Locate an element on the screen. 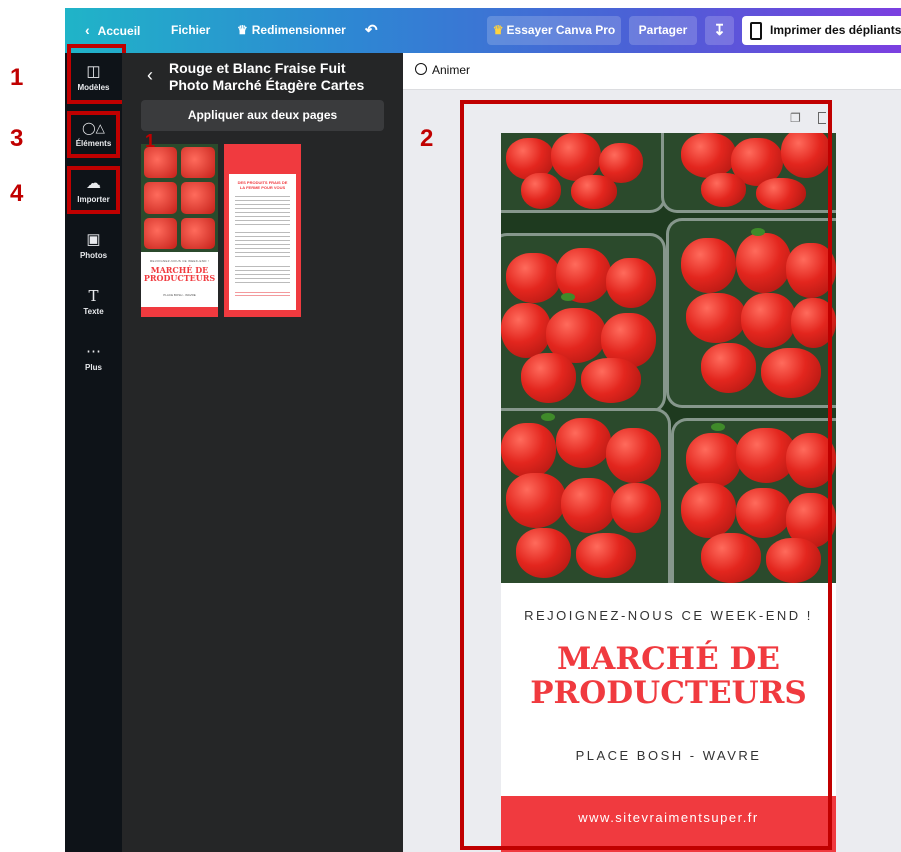  resize-button: ♛ Redimensionner is located at coordinates (291, 30).